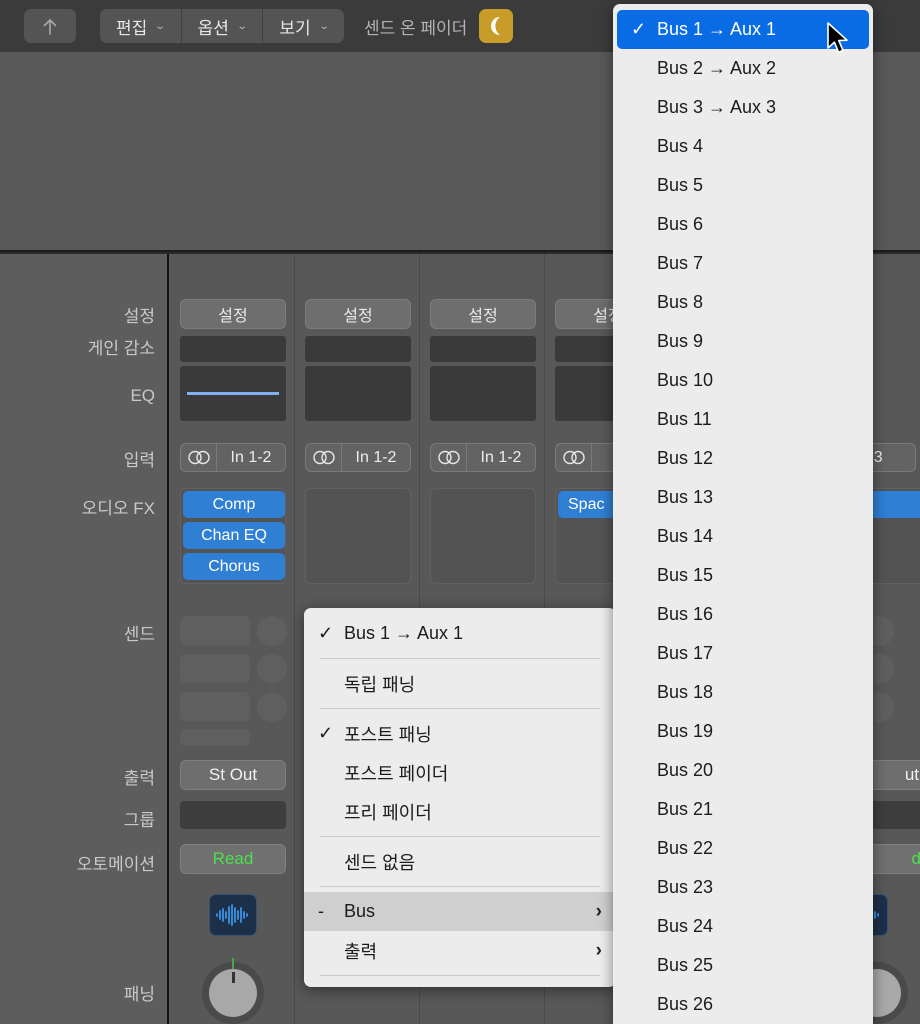  I want to click on submenu-item-label: Bus 8, so click(680, 302).